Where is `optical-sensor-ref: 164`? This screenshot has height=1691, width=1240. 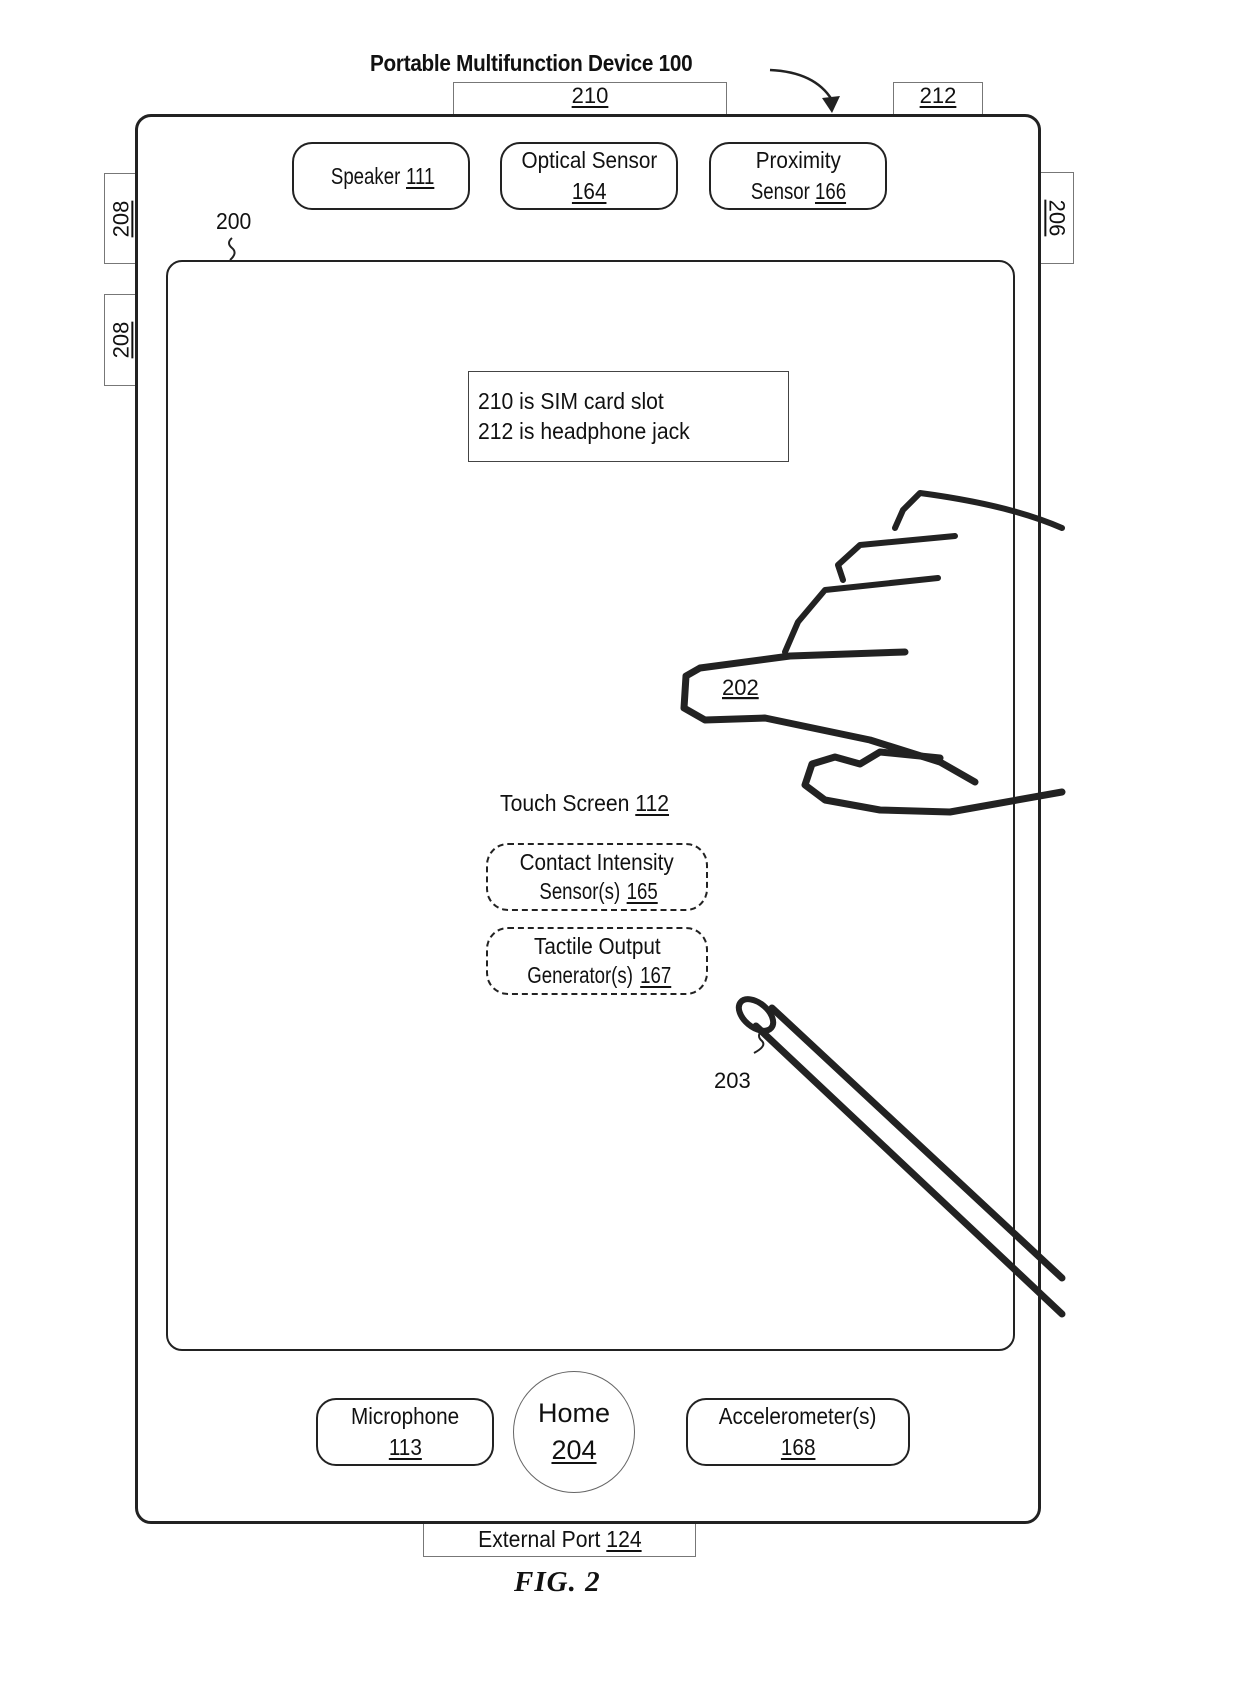
optical-sensor-ref: 164 is located at coordinates (589, 191).